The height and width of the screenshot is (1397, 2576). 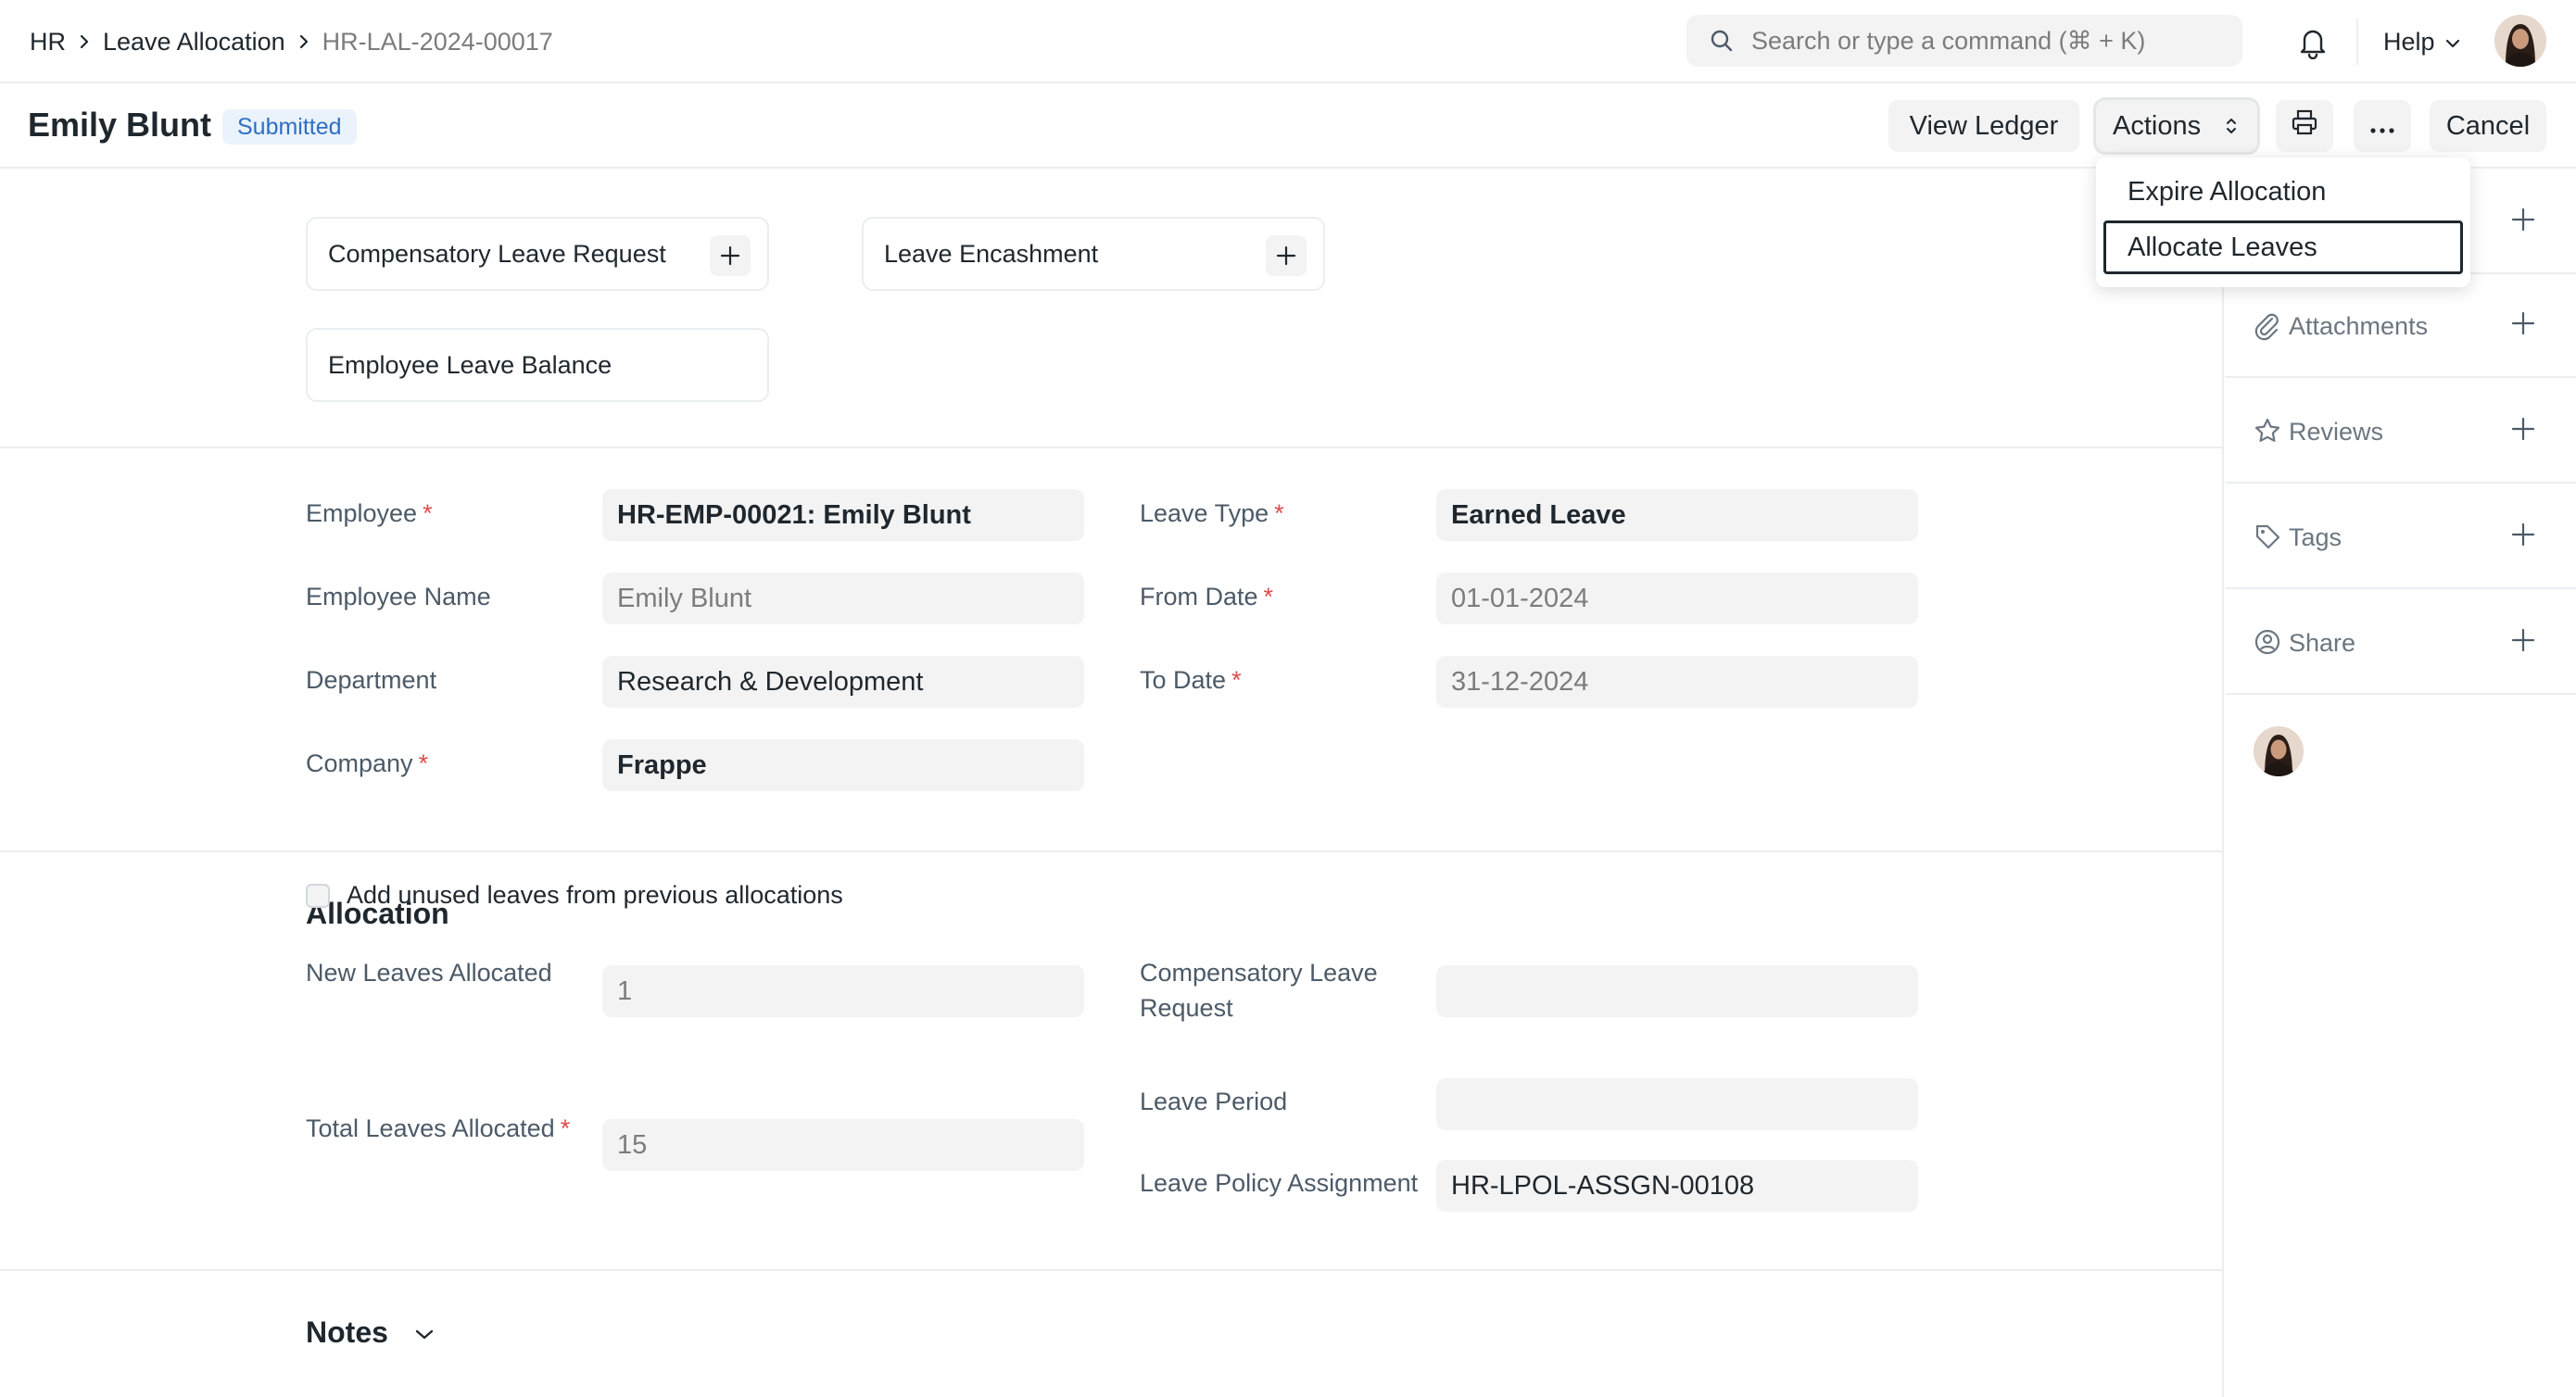 I want to click on connection-leave-encashment: Leave Encashment, so click(x=1093, y=254).